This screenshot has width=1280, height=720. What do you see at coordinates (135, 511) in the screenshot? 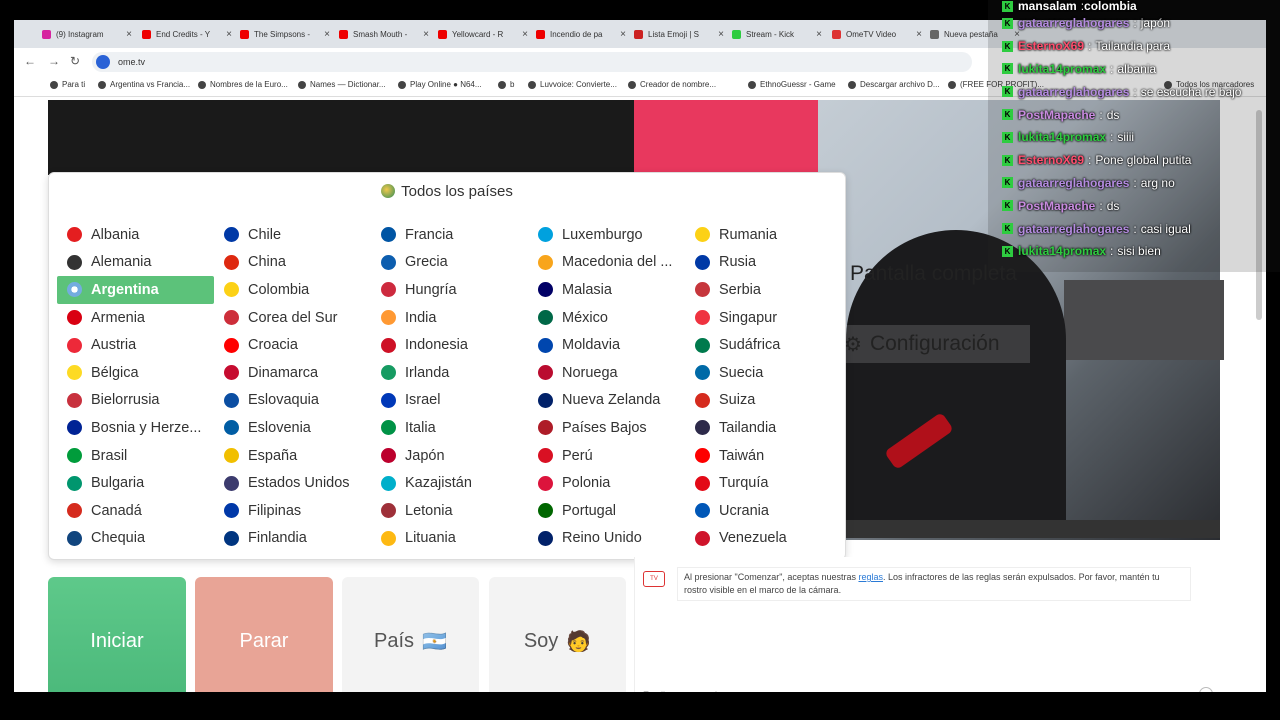
I see `country-option: Canadá` at bounding box center [135, 511].